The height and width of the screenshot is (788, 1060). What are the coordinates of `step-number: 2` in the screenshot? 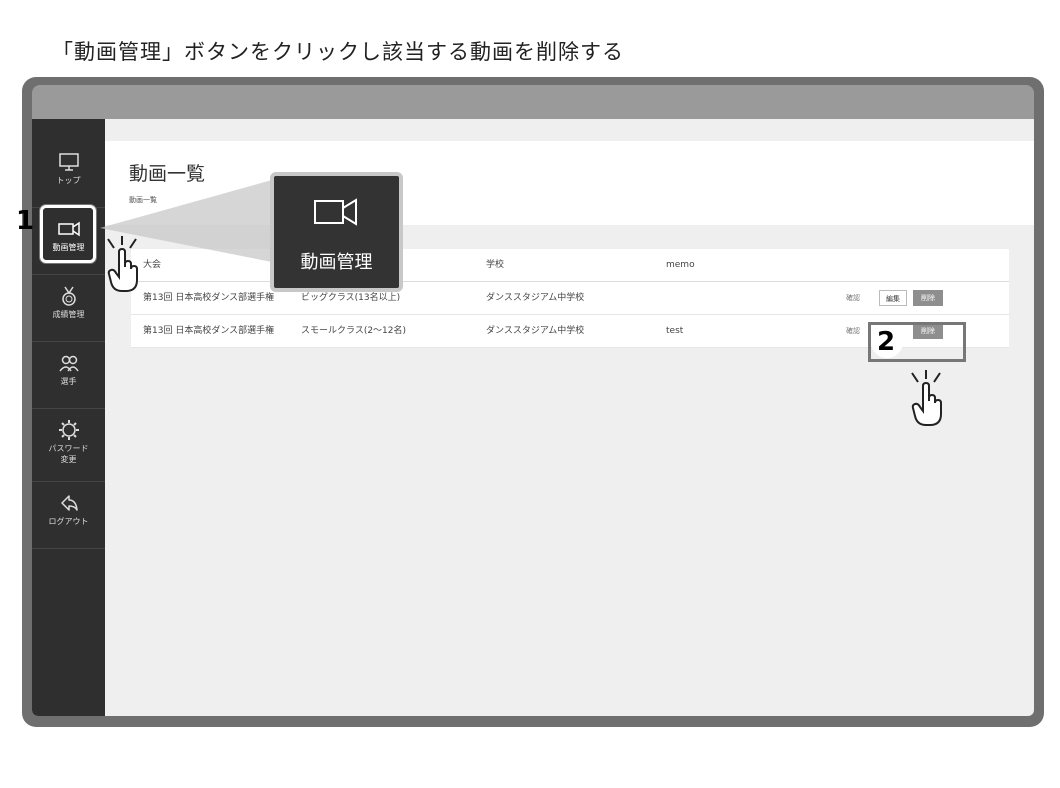 It's located at (886, 342).